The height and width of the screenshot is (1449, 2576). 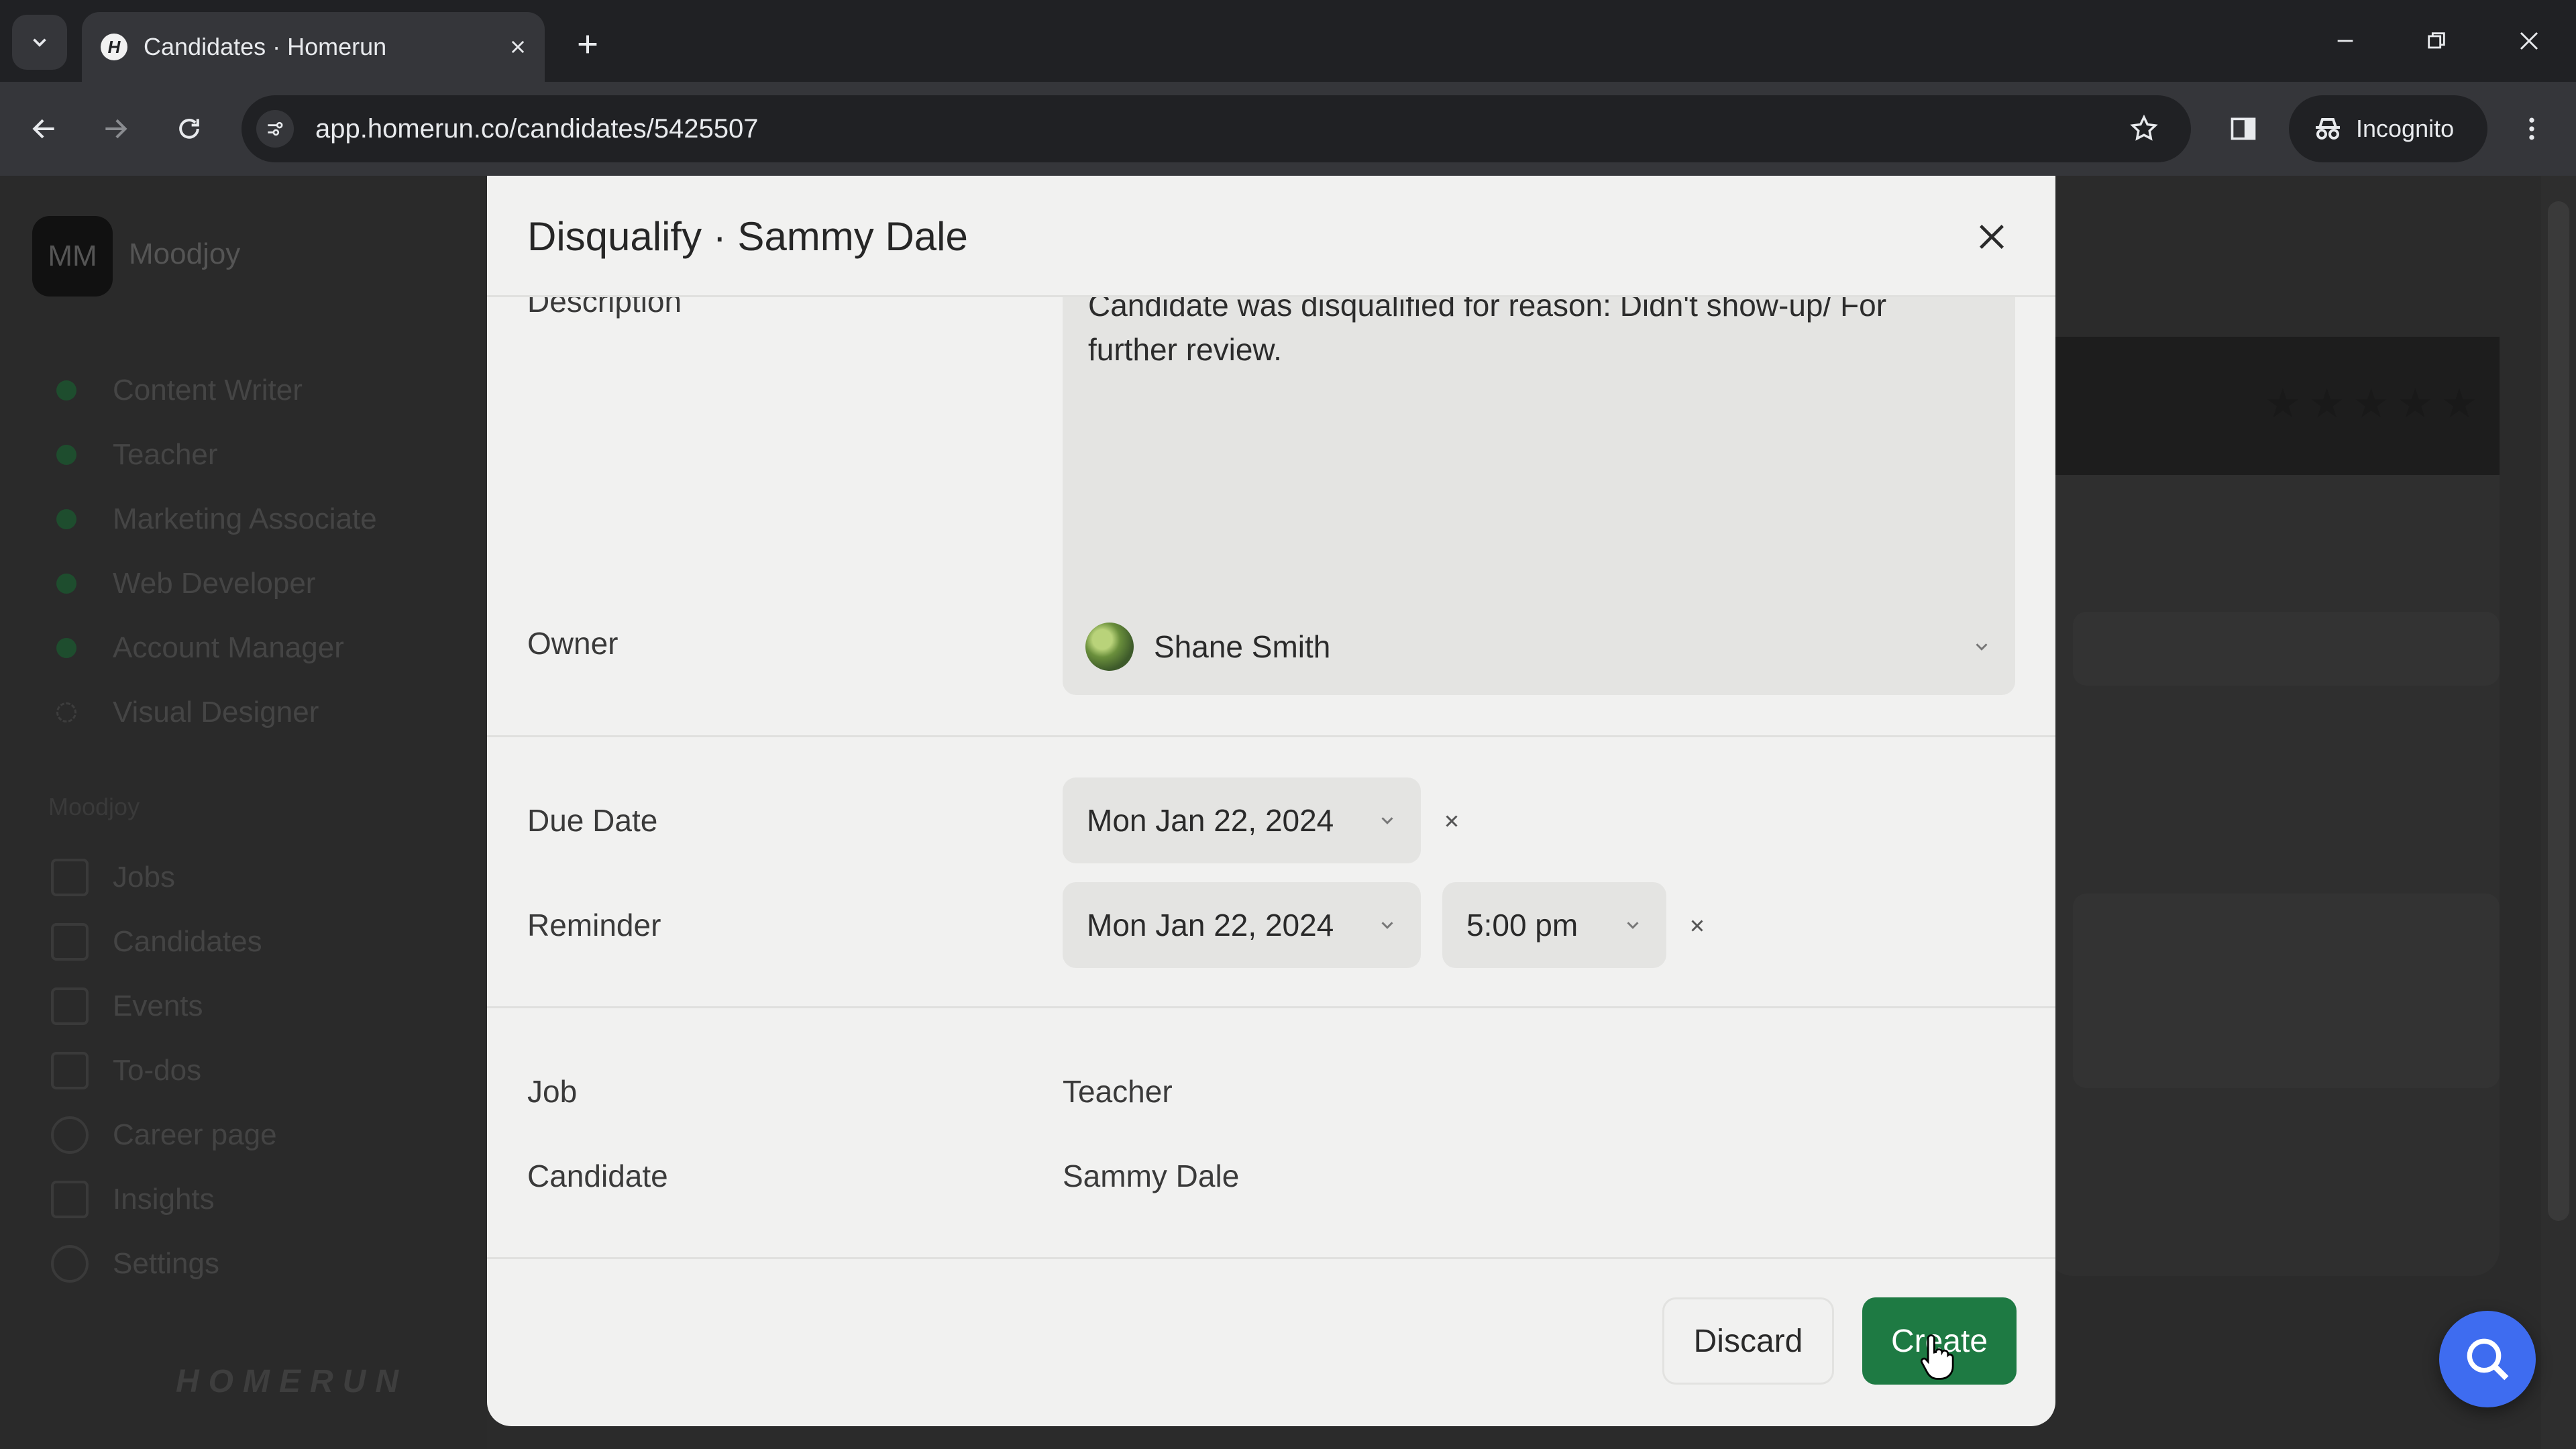 What do you see at coordinates (1151, 1176) in the screenshot?
I see `candidate-value: Sammy Dale` at bounding box center [1151, 1176].